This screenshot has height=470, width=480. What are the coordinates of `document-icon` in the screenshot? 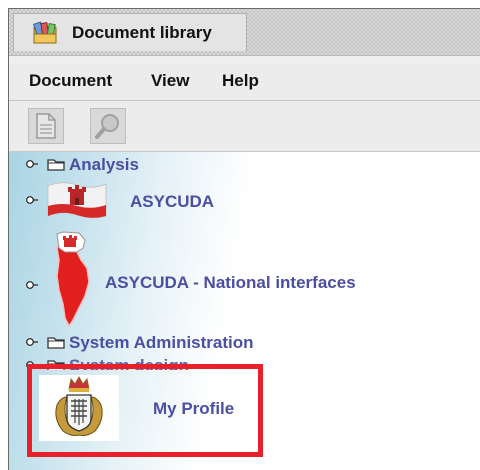 It's located at (46, 126).